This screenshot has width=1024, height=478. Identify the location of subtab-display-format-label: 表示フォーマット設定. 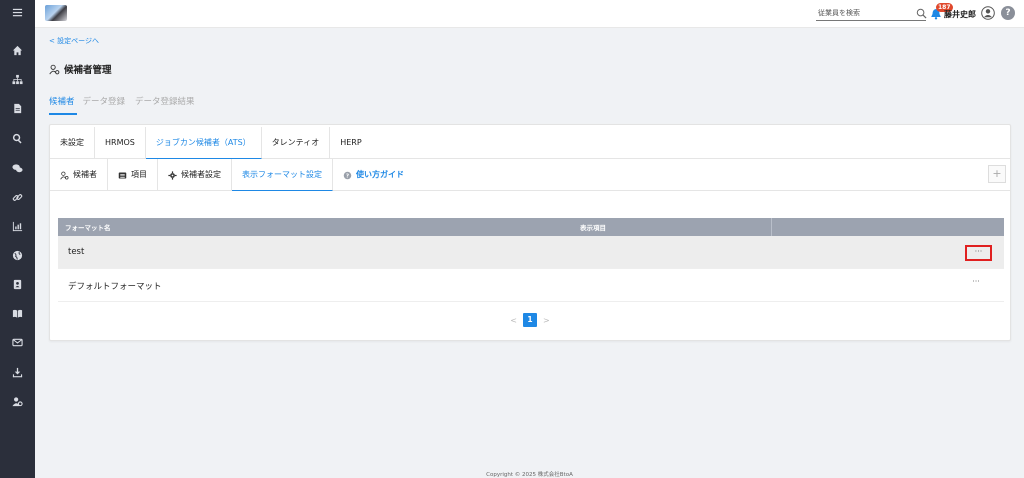
(282, 174).